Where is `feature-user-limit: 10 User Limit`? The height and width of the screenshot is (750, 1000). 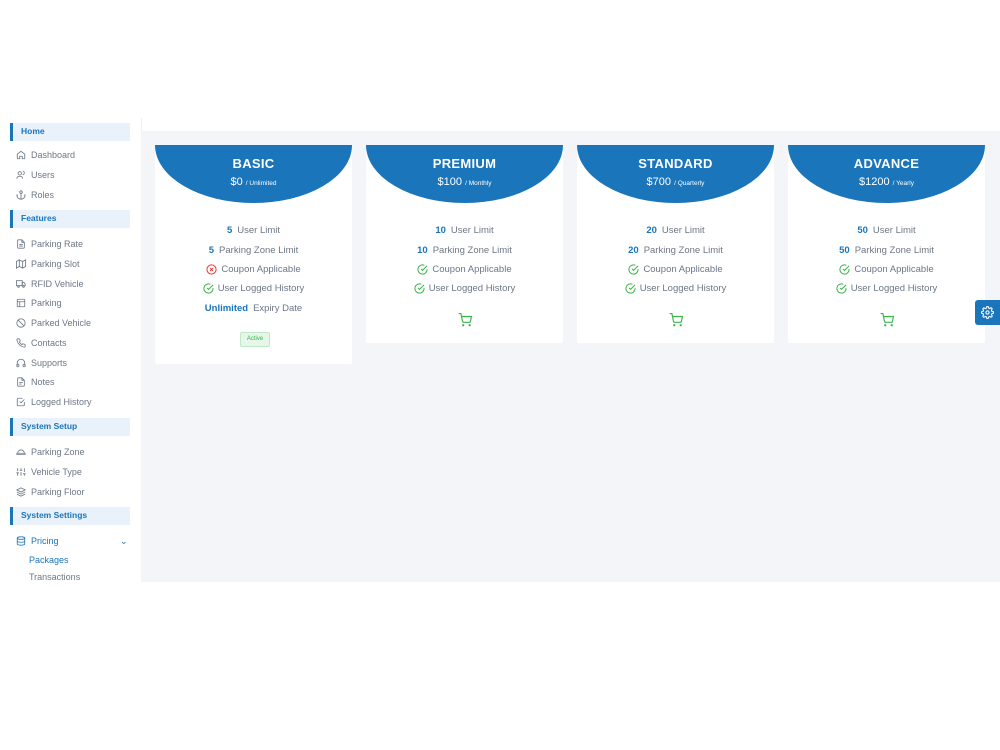 feature-user-limit: 10 User Limit is located at coordinates (464, 230).